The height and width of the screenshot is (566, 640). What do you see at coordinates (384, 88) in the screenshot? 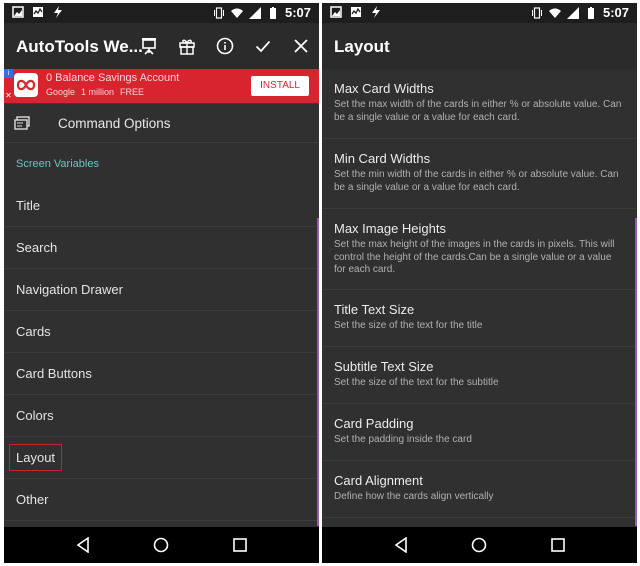
I see `pref-title: Max Card Widths` at bounding box center [384, 88].